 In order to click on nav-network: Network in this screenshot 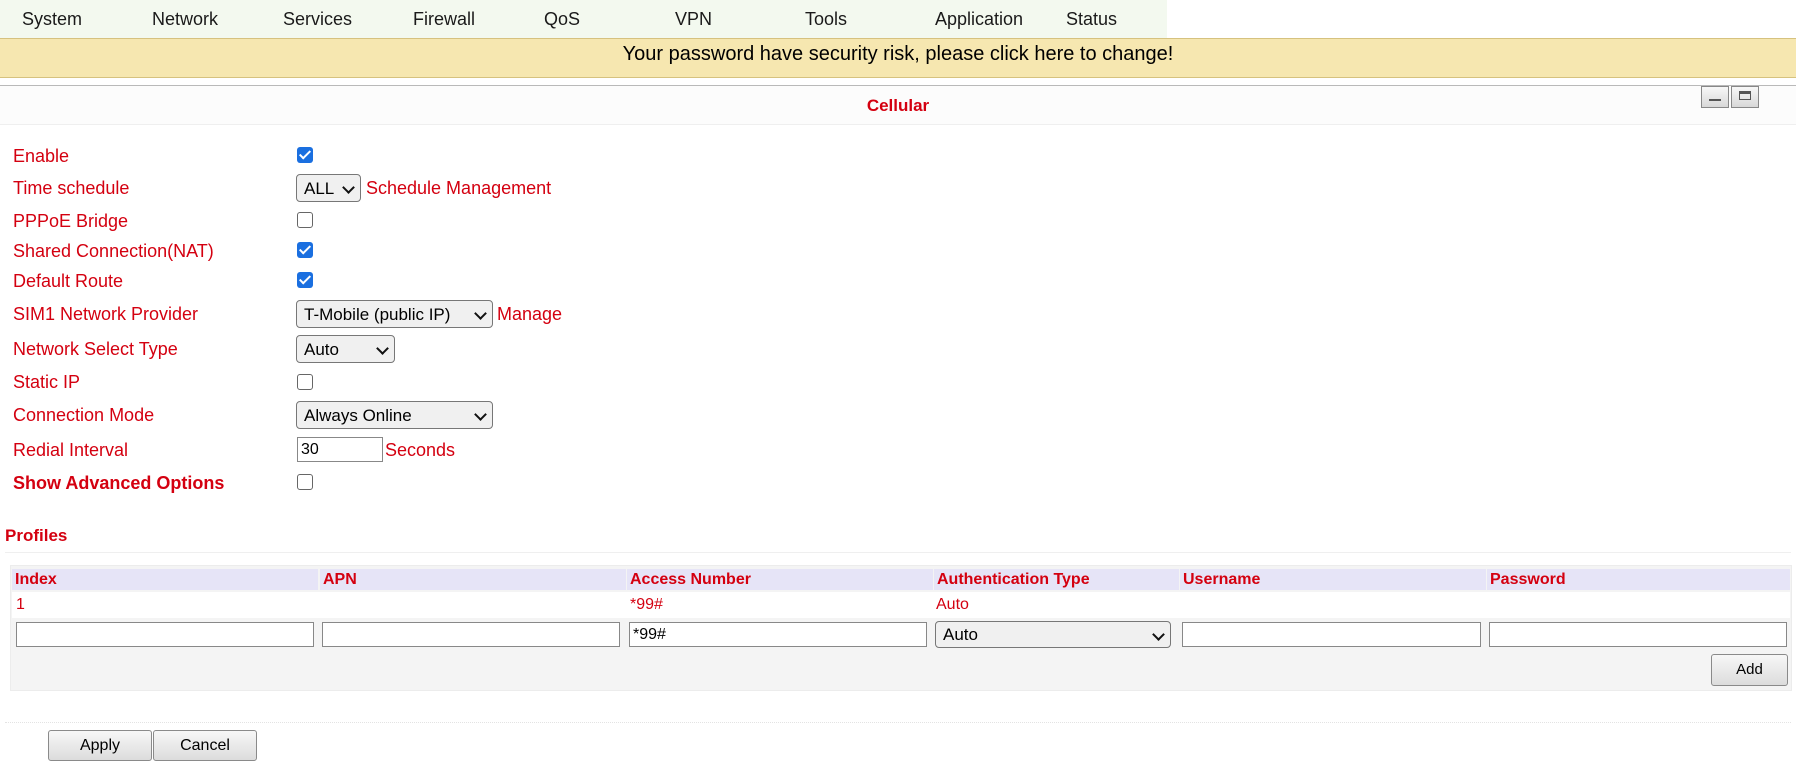, I will do `click(185, 19)`.